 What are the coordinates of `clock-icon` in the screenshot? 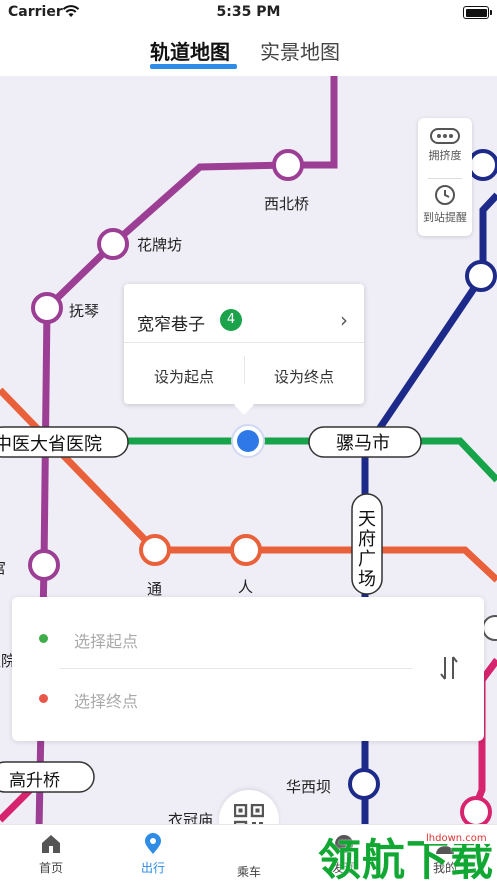 It's located at (445, 195).